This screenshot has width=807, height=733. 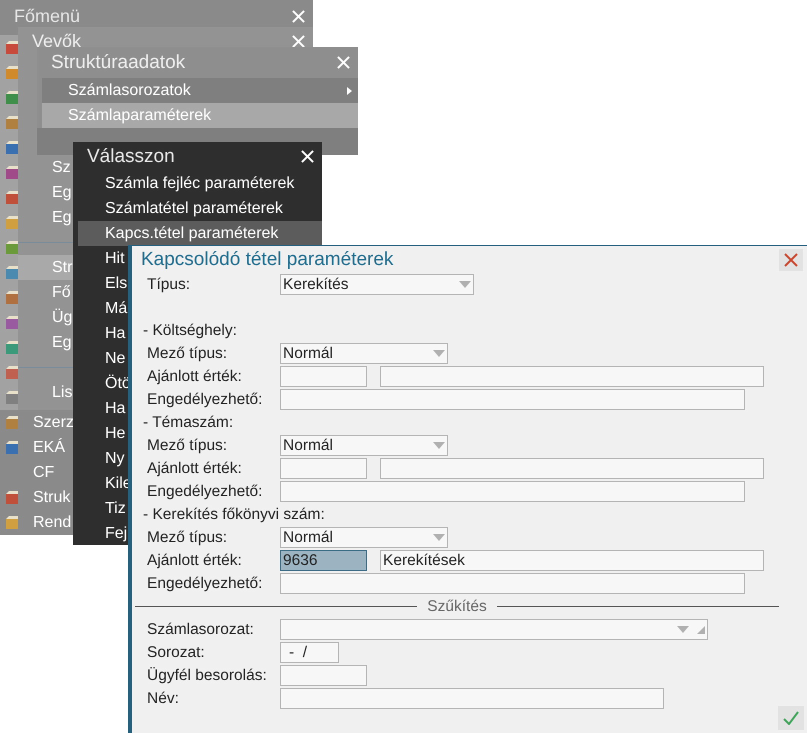 What do you see at coordinates (118, 63) in the screenshot?
I see `window-title: Struktúraadatok` at bounding box center [118, 63].